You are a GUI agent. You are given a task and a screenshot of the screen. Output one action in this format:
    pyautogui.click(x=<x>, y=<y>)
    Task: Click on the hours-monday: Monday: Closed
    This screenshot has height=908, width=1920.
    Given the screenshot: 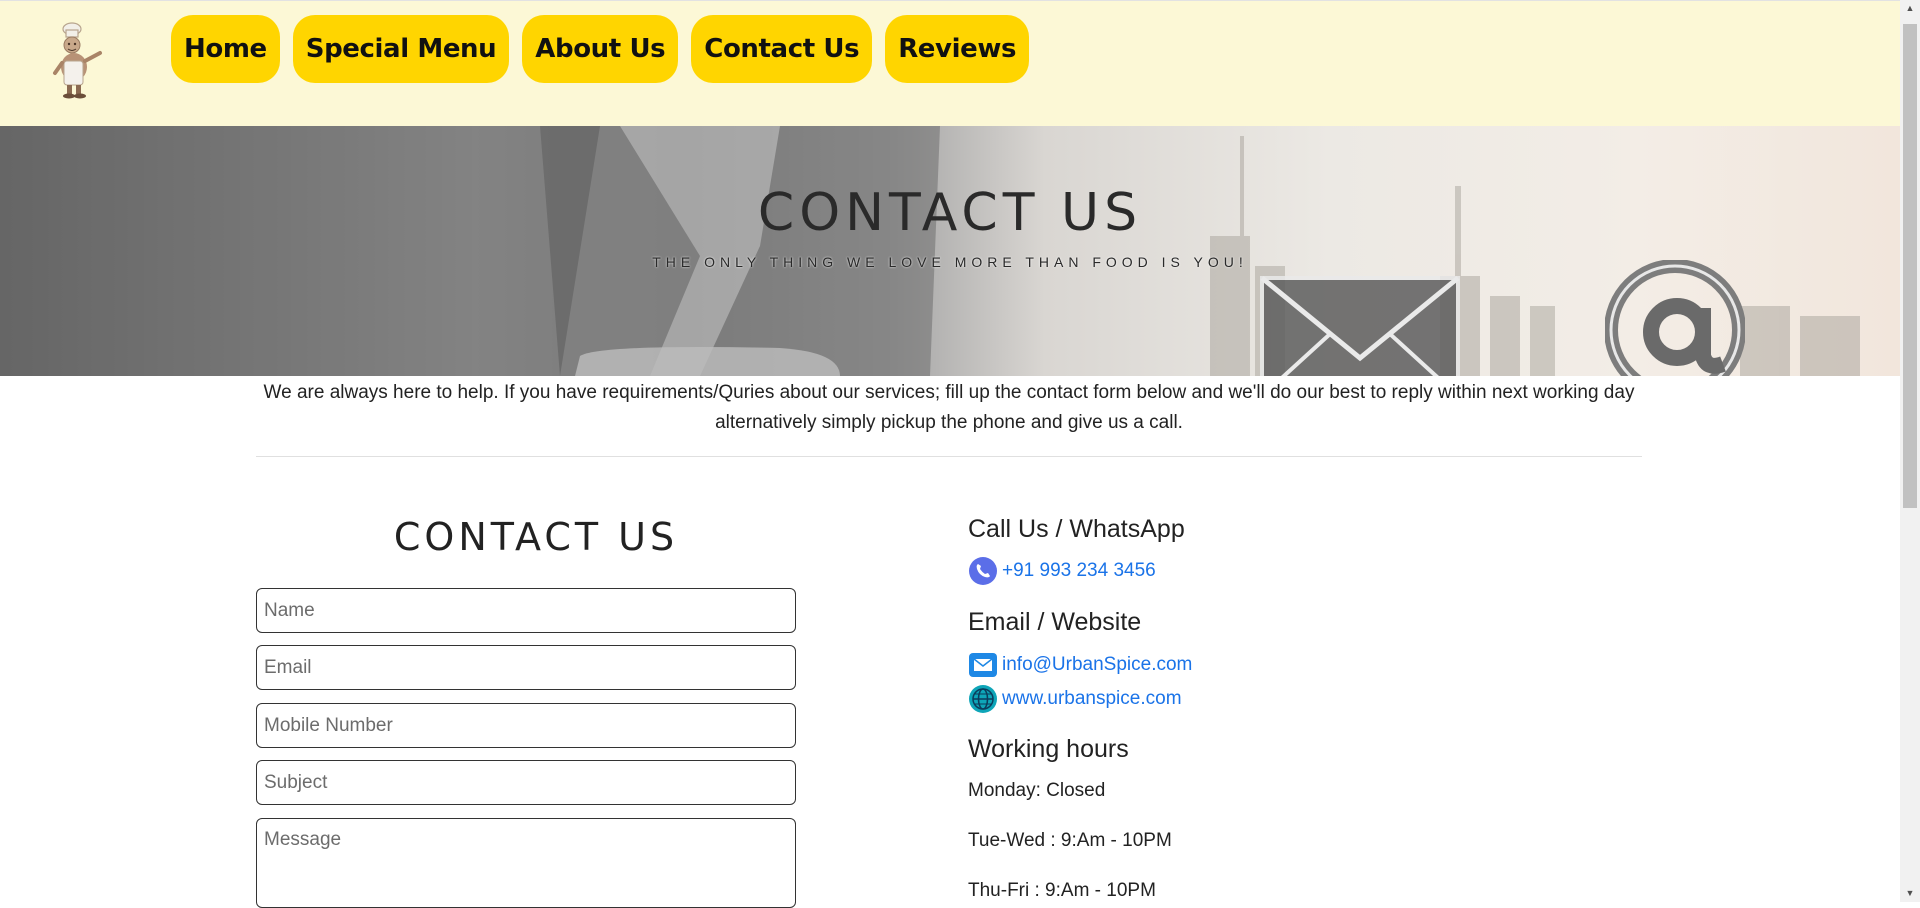 What is the action you would take?
    pyautogui.click(x=1037, y=790)
    